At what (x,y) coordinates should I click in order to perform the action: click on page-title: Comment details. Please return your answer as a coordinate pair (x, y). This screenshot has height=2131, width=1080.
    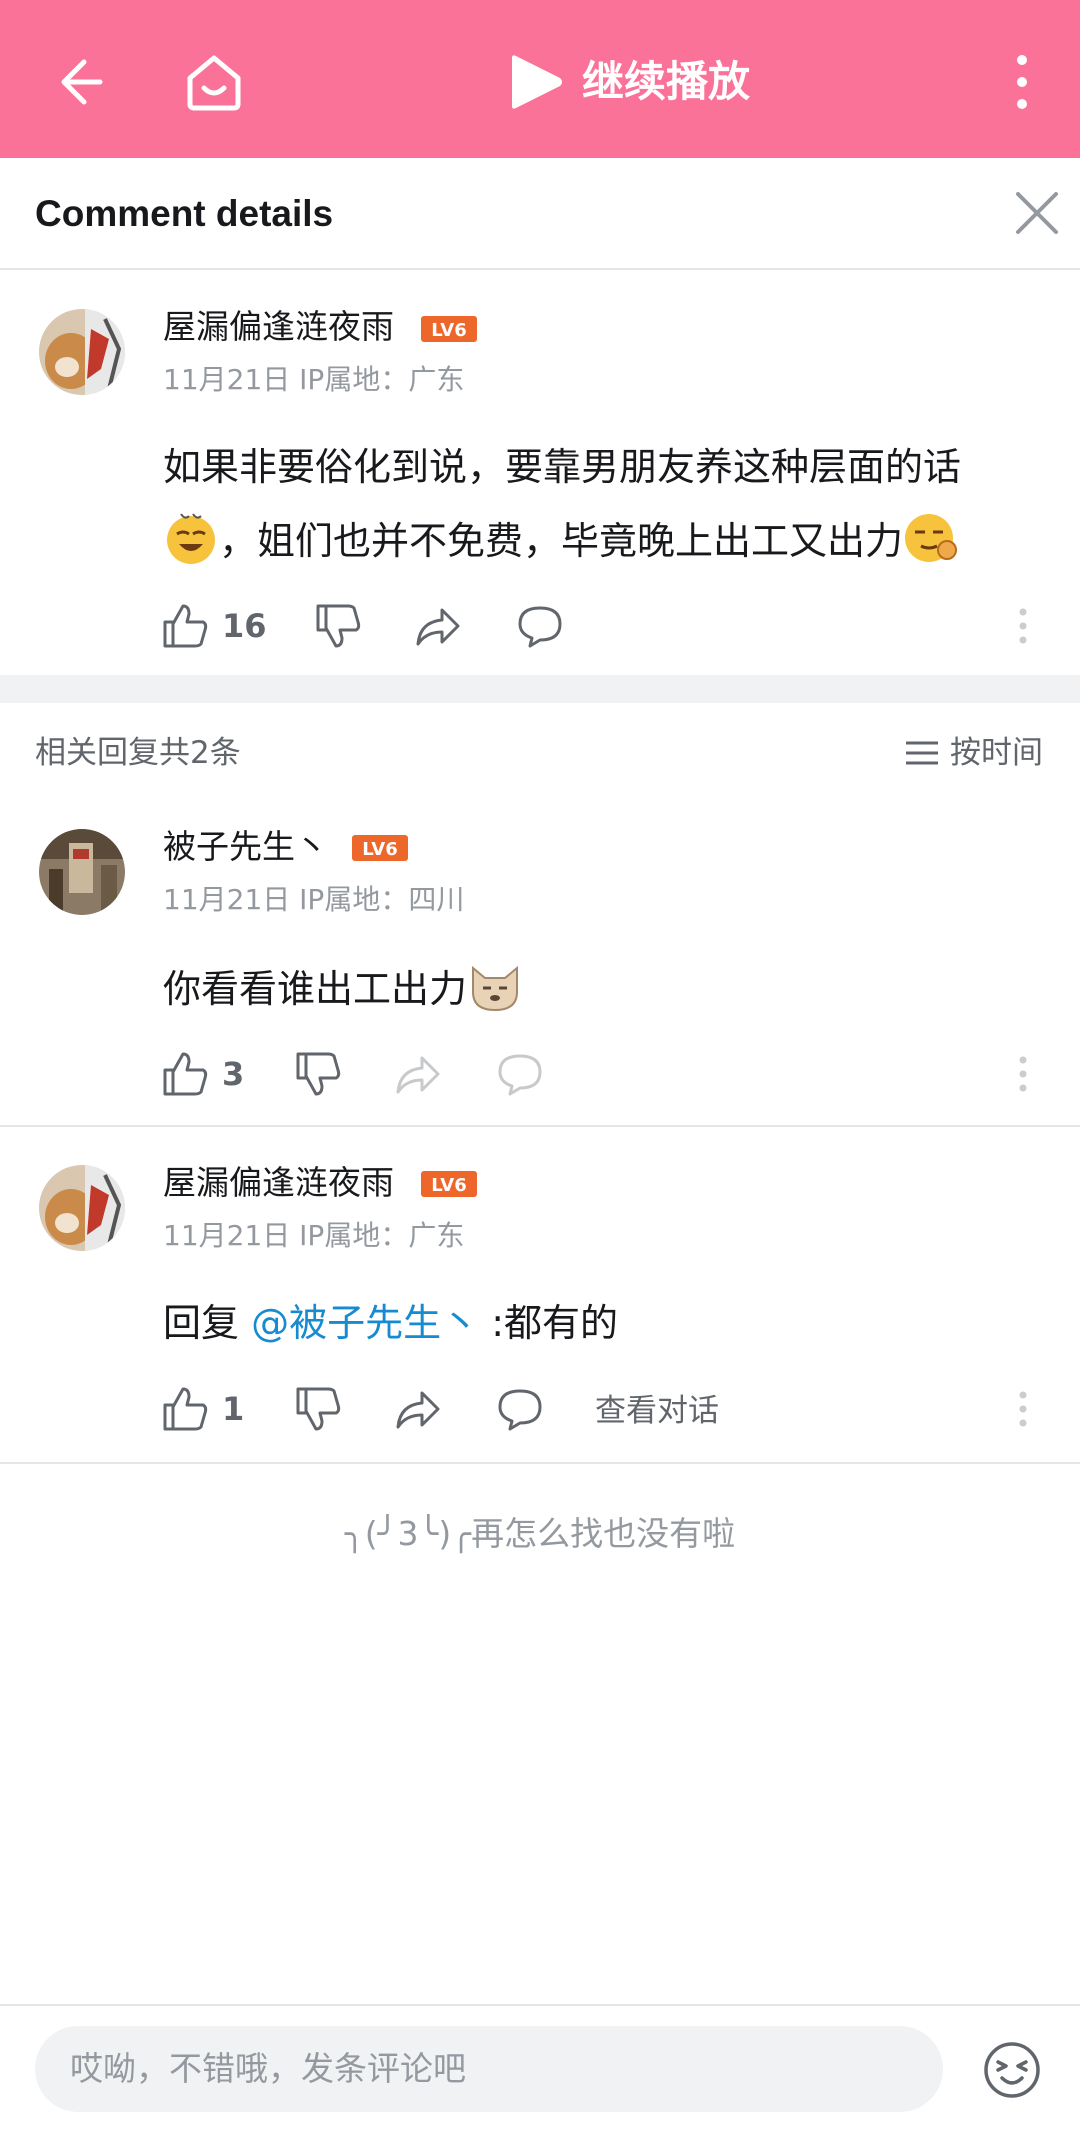
    Looking at the image, I should click on (184, 213).